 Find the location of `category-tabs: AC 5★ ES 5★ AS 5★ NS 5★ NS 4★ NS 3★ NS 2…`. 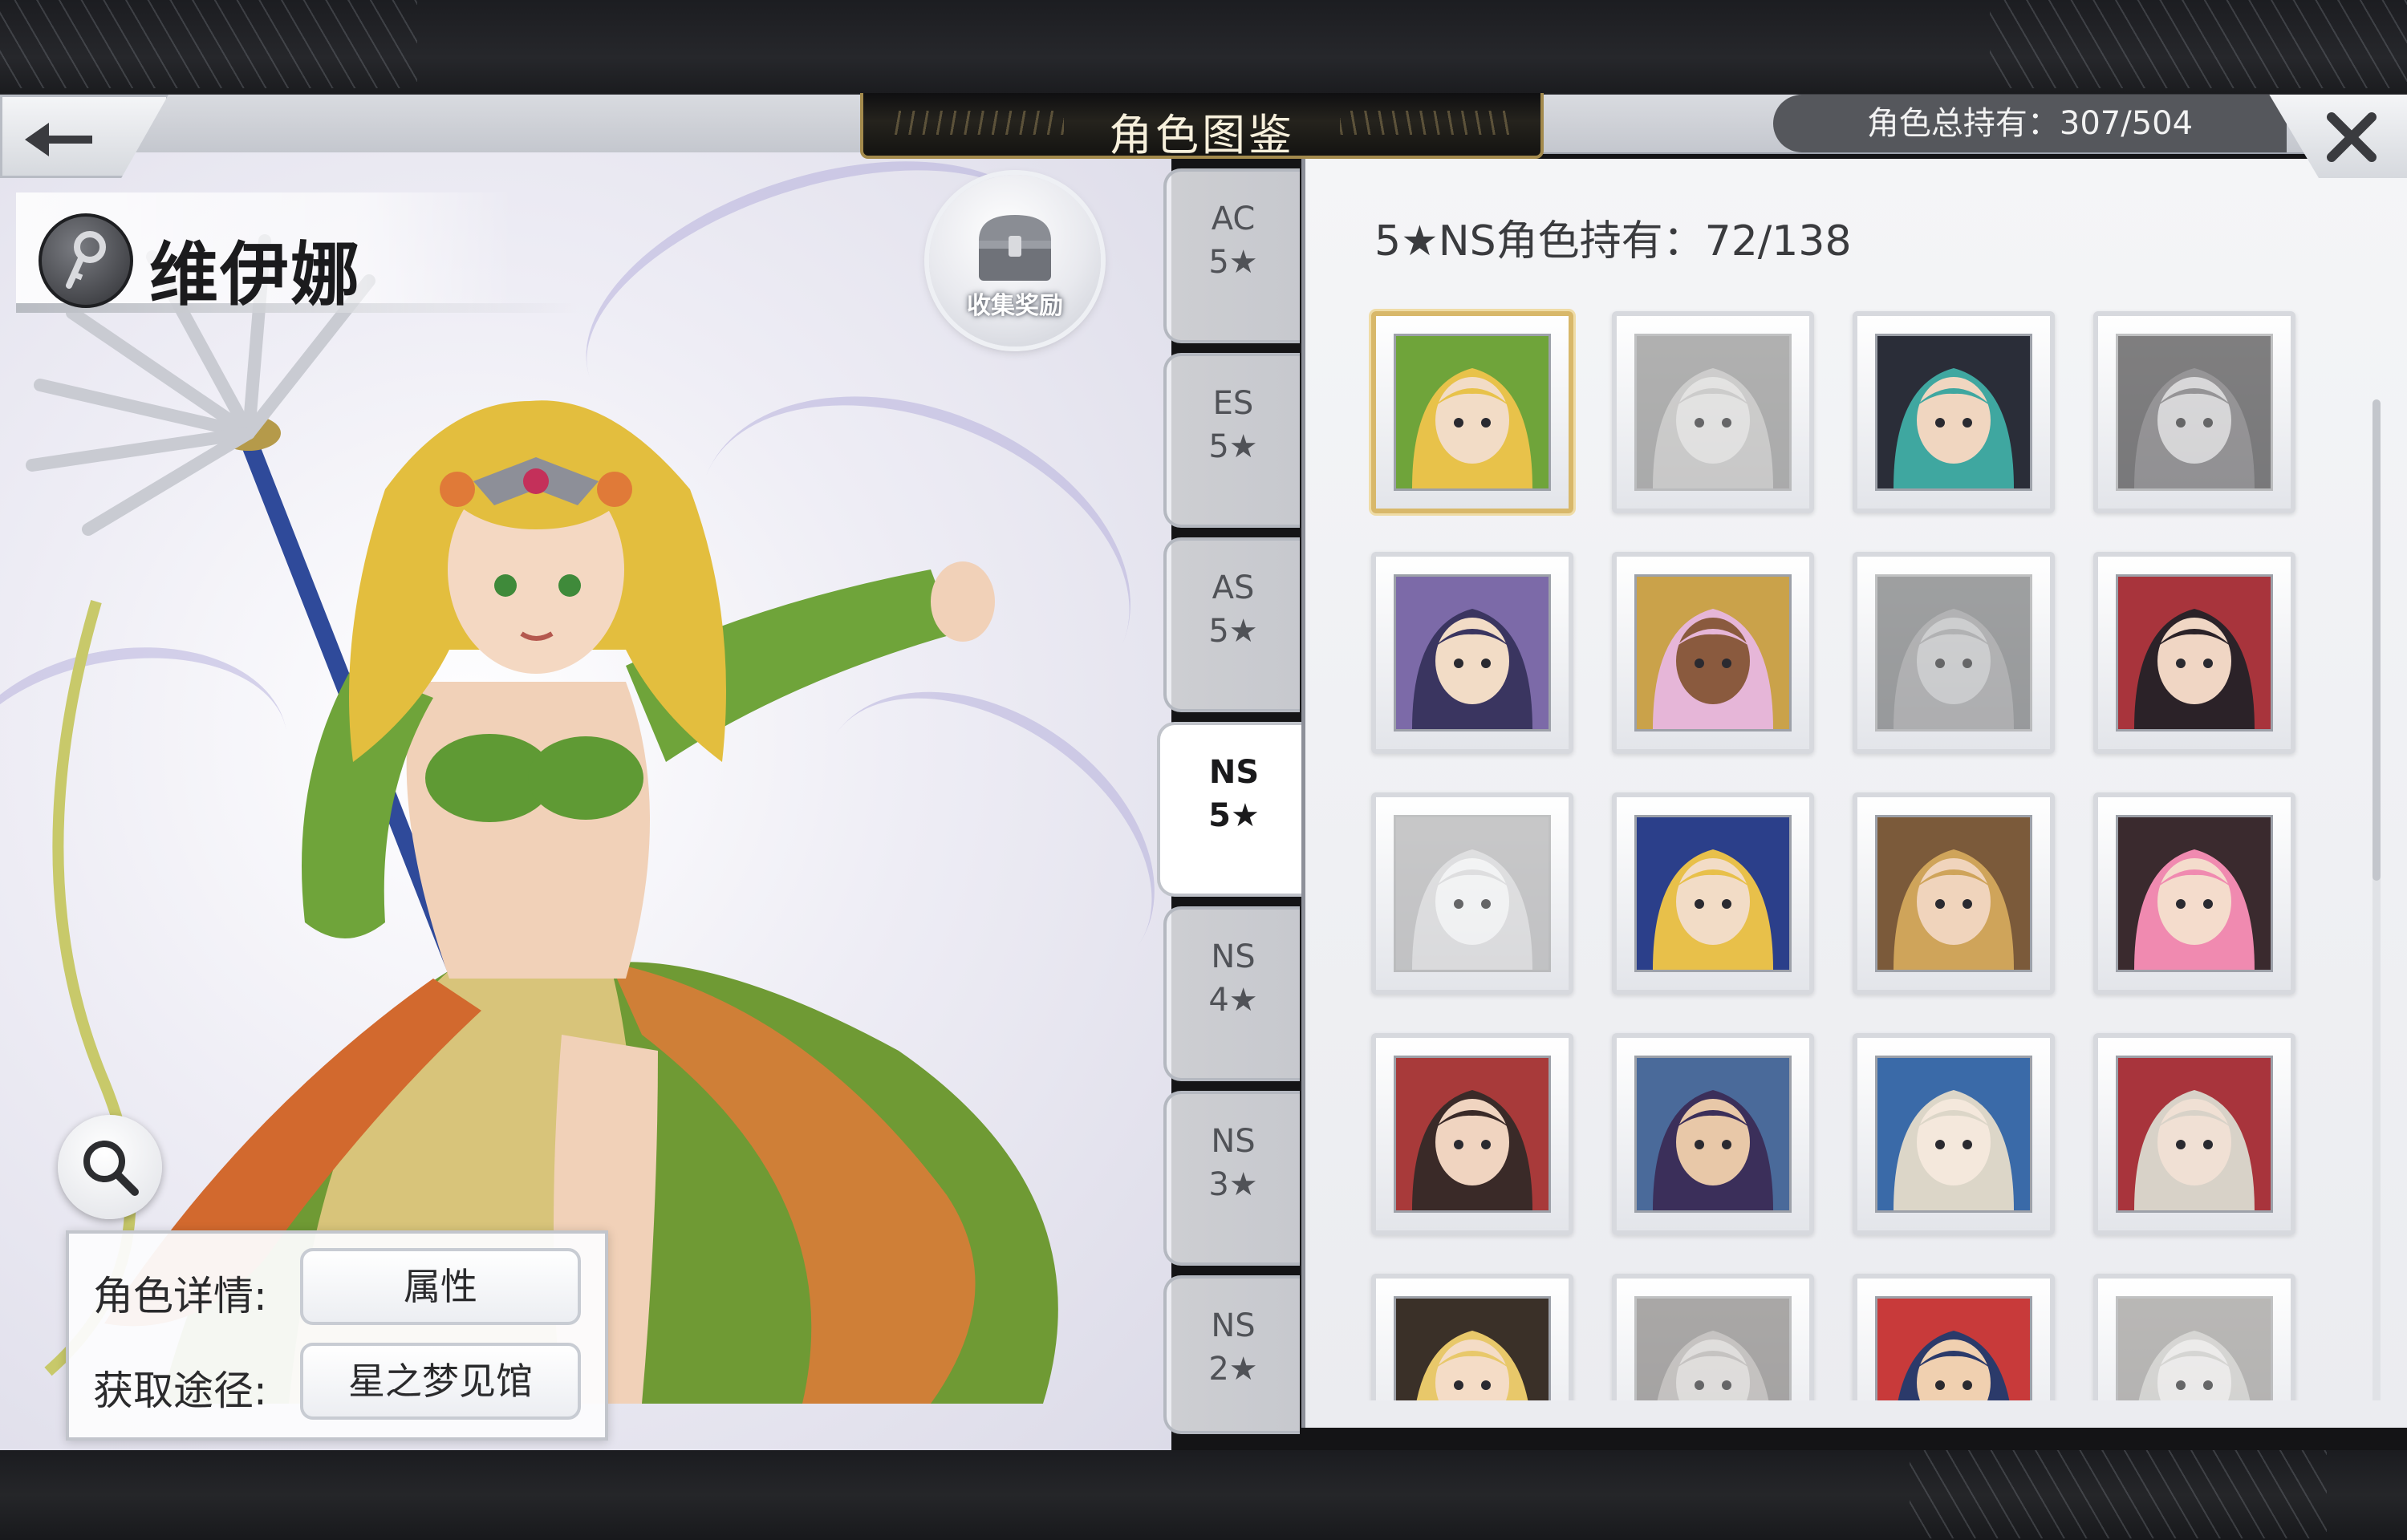

category-tabs: AC 5★ ES 5★ AS 5★ NS 5★ NS 4★ NS 3★ NS 2… is located at coordinates (1232, 801).